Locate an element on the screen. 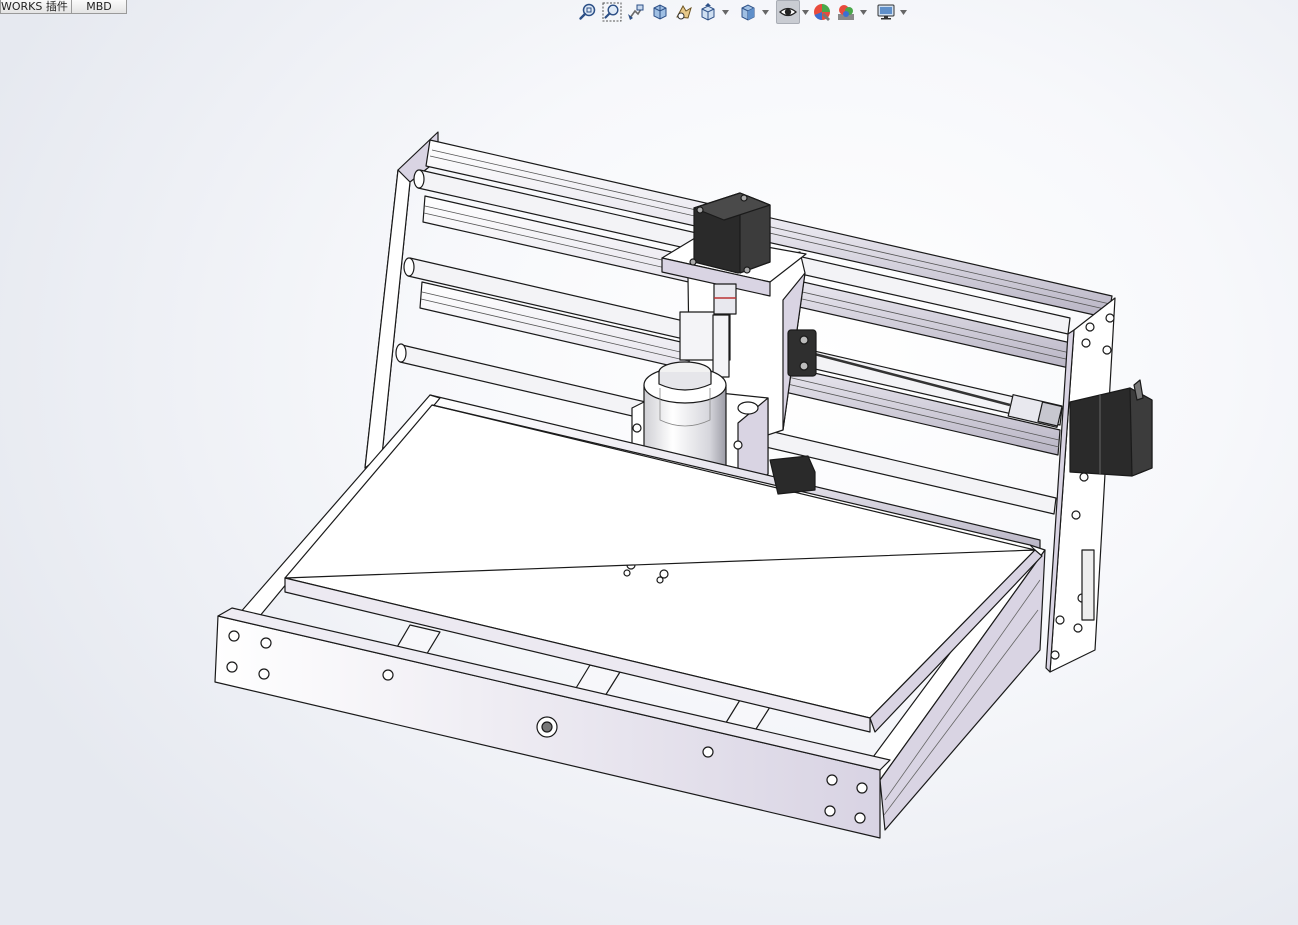 This screenshot has height=925, width=1298. heads-up-view-toolbar is located at coordinates (742, 12).